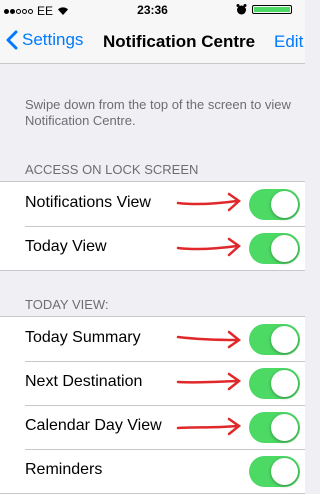 This screenshot has height=494, width=320. Describe the element at coordinates (274, 248) in the screenshot. I see `today-view-toggle` at that location.